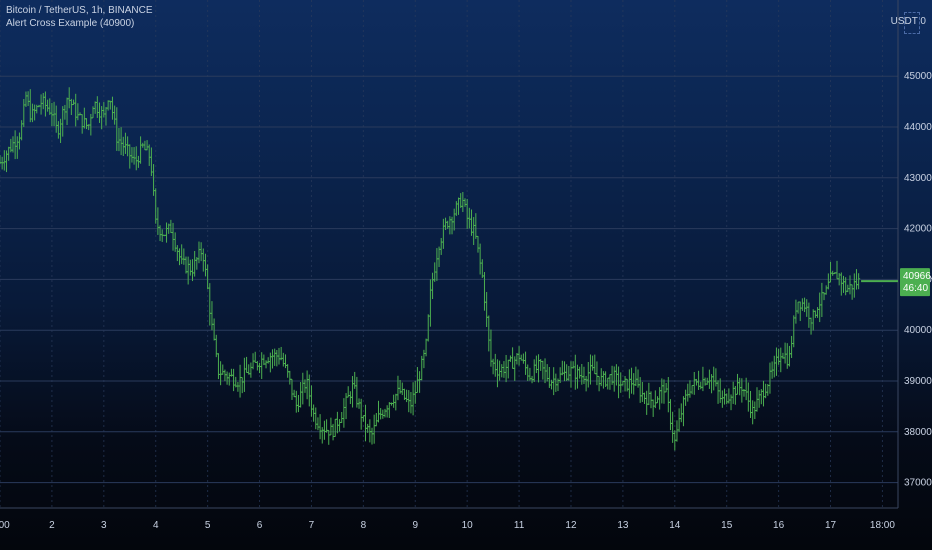 This screenshot has width=932, height=550. Describe the element at coordinates (5, 525) in the screenshot. I see `x-tick-label: 0:00` at that location.